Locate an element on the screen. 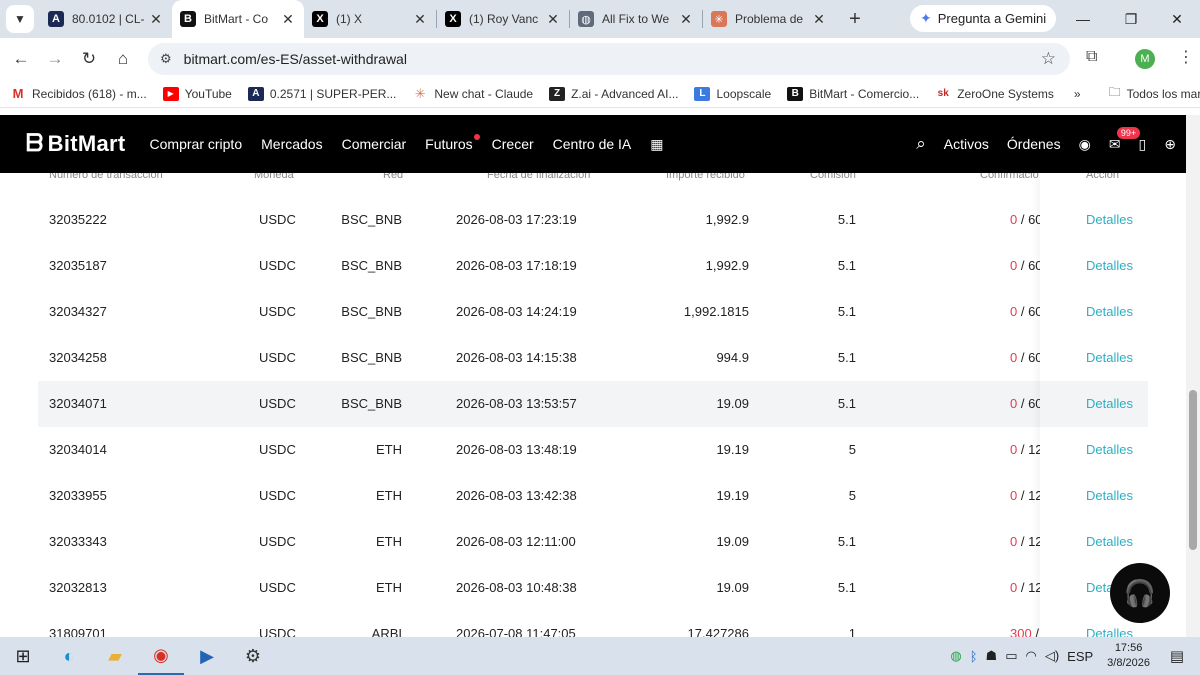  assets-link: Activos is located at coordinates (966, 144).